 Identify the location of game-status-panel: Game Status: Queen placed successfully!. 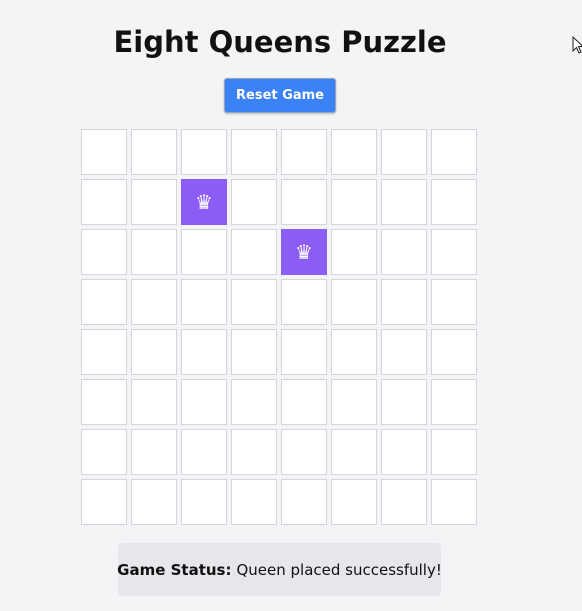
(279, 569).